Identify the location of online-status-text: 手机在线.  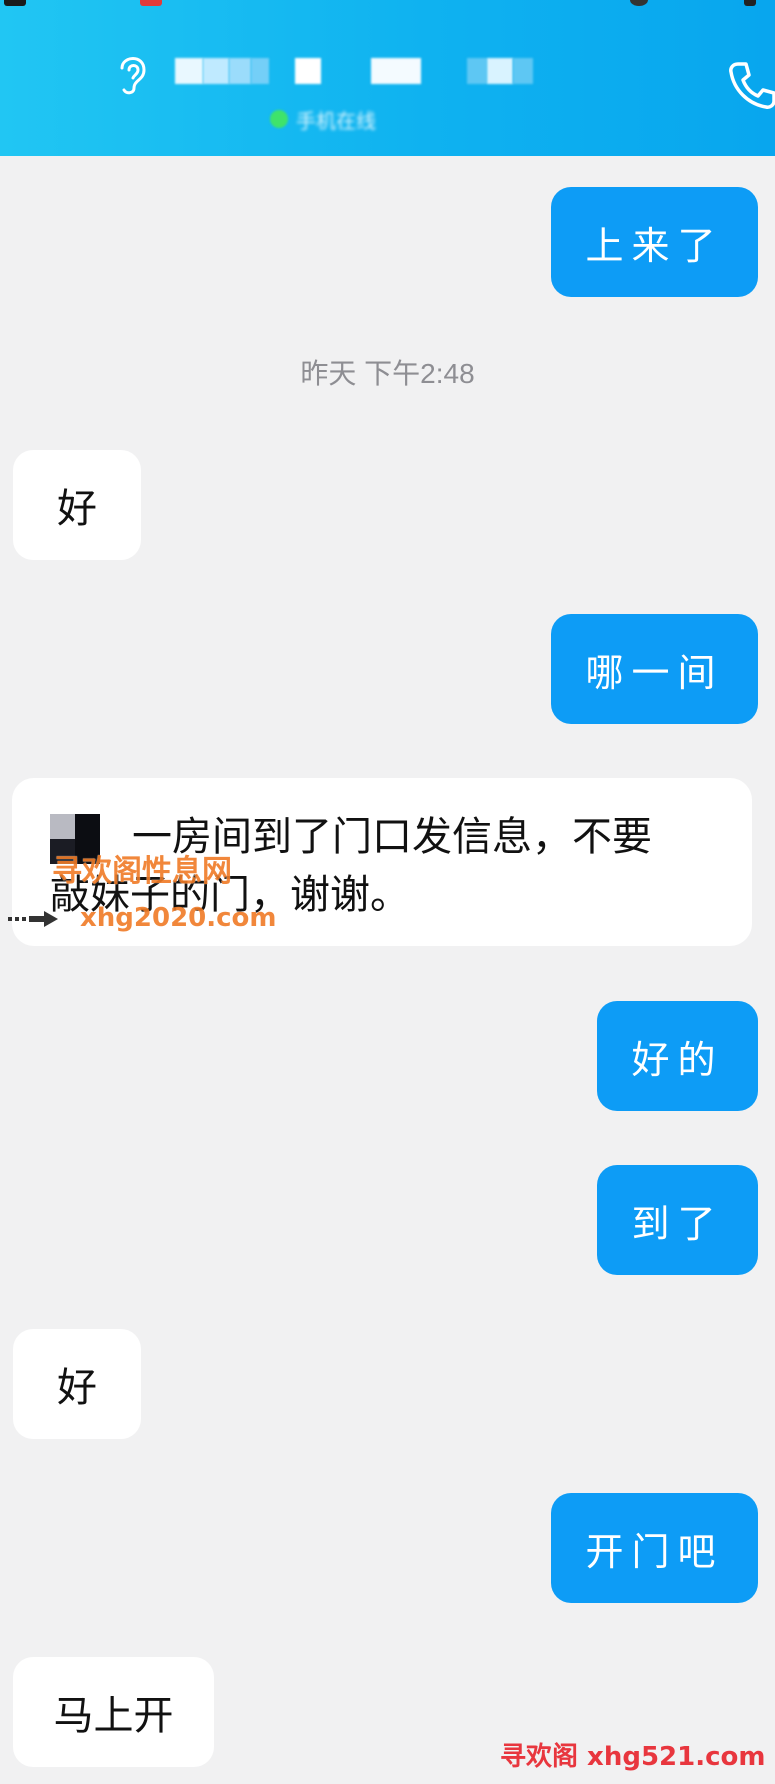
(336, 120).